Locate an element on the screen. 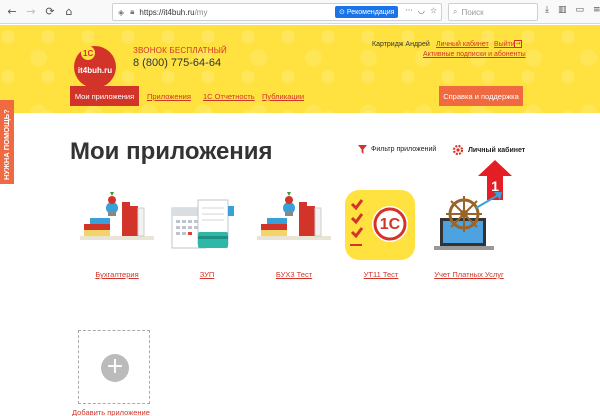  nav-apps: Приложения is located at coordinates (169, 96).